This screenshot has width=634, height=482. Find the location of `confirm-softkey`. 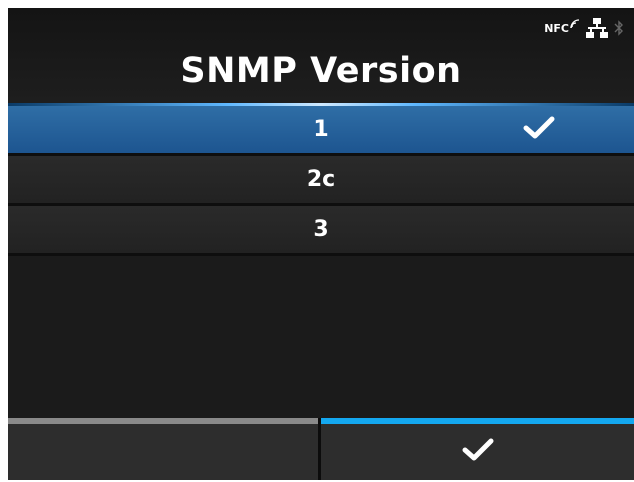

confirm-softkey is located at coordinates (477, 449).